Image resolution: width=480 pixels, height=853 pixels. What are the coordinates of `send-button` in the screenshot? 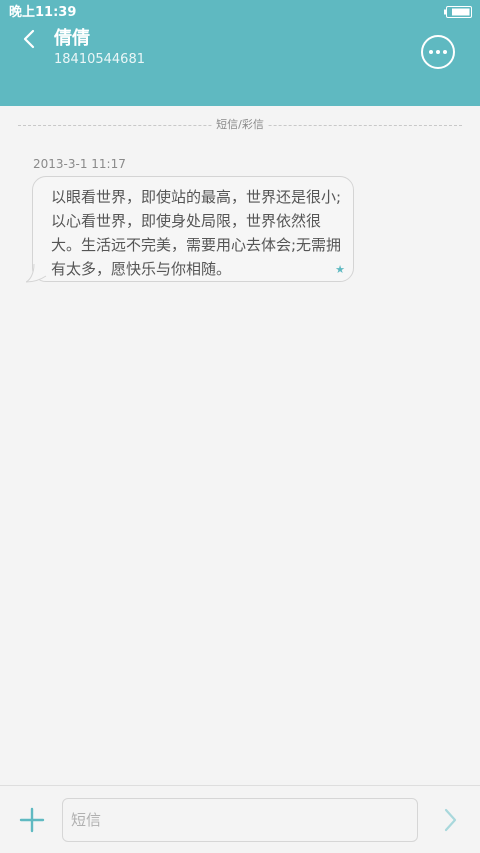 It's located at (450, 820).